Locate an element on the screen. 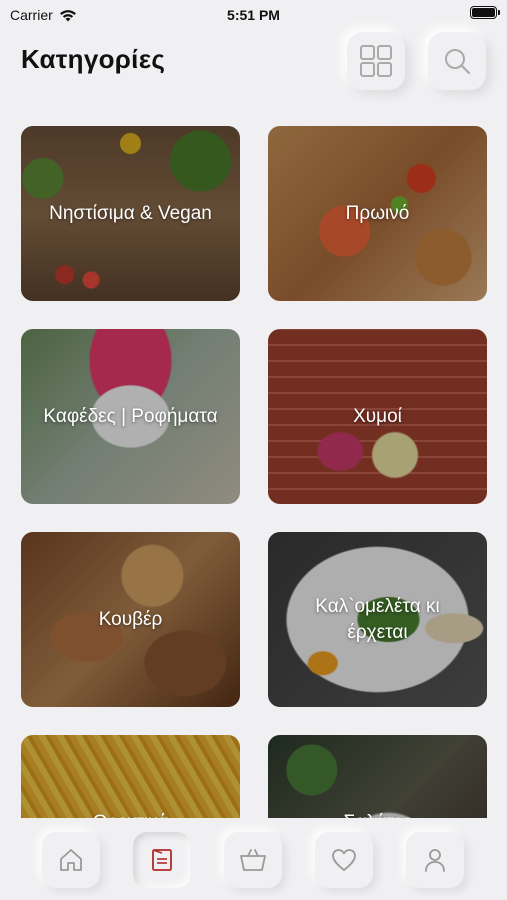 The height and width of the screenshot is (900, 507). category-label: Χυμοί is located at coordinates (377, 416).